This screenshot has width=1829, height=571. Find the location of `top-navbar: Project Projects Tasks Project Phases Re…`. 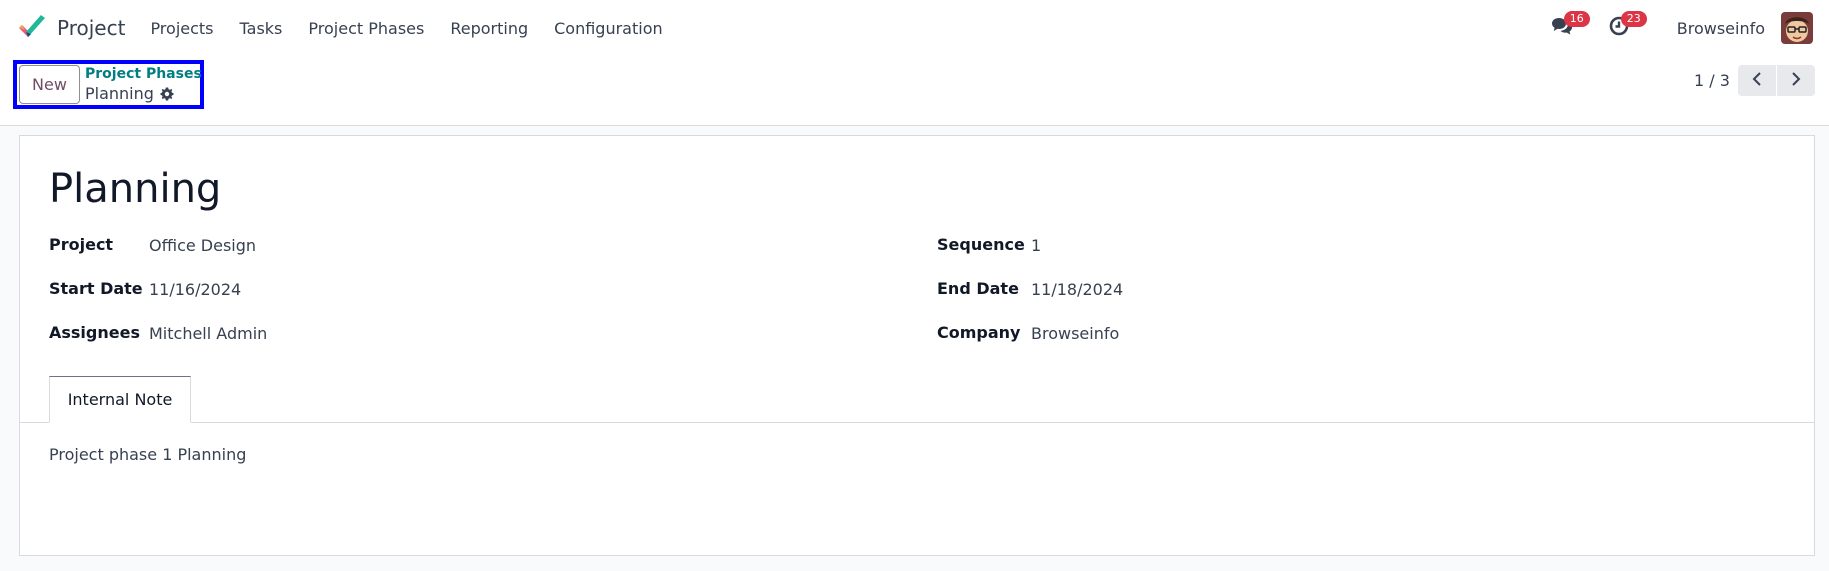

top-navbar: Project Projects Tasks Project Phases Re… is located at coordinates (914, 28).